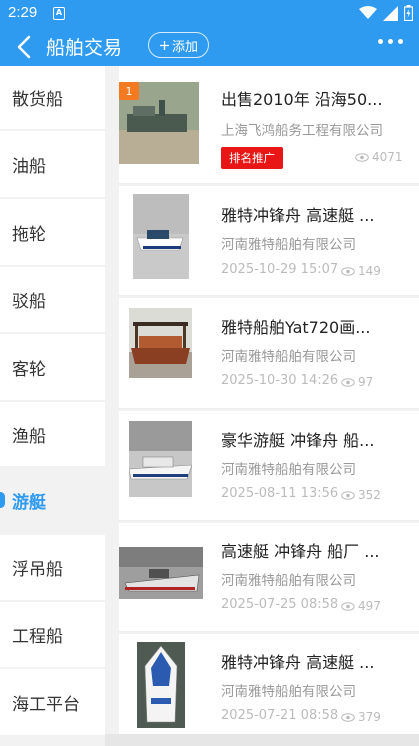 The width and height of the screenshot is (419, 746). What do you see at coordinates (37, 570) in the screenshot?
I see `sidebar-item-label: 浮吊船` at bounding box center [37, 570].